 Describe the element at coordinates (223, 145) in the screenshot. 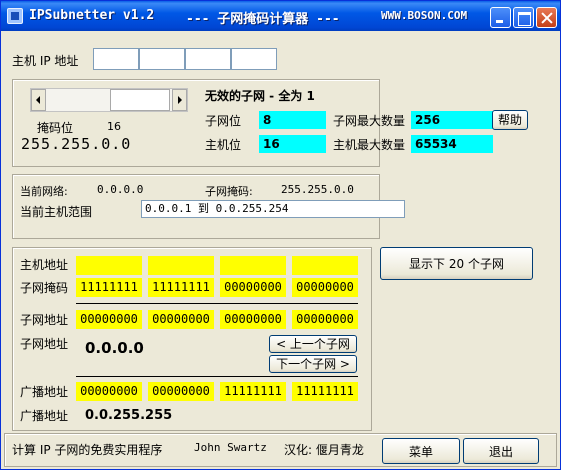

I see `host-bits-label: 主机位` at that location.